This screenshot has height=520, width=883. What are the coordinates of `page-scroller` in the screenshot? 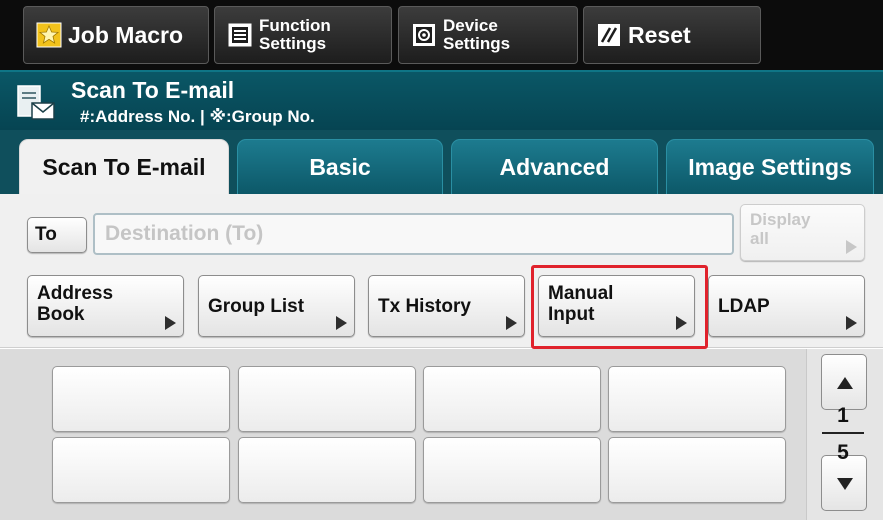 It's located at (844, 434).